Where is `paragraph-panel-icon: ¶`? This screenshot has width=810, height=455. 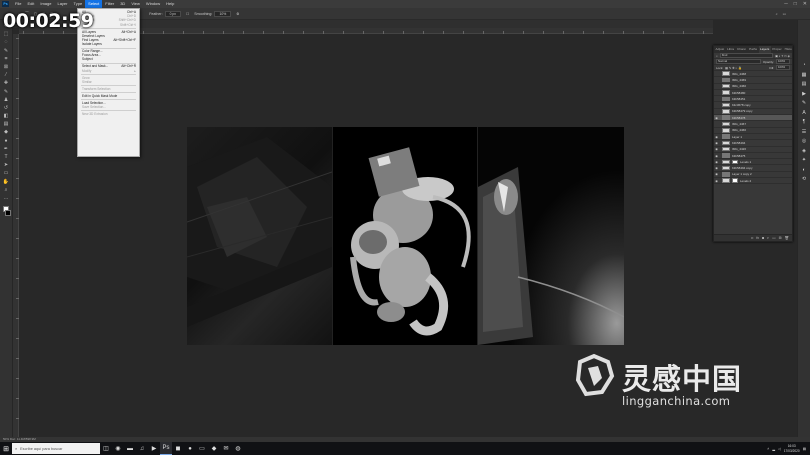
paragraph-panel-icon: ¶ is located at coordinates (804, 122).